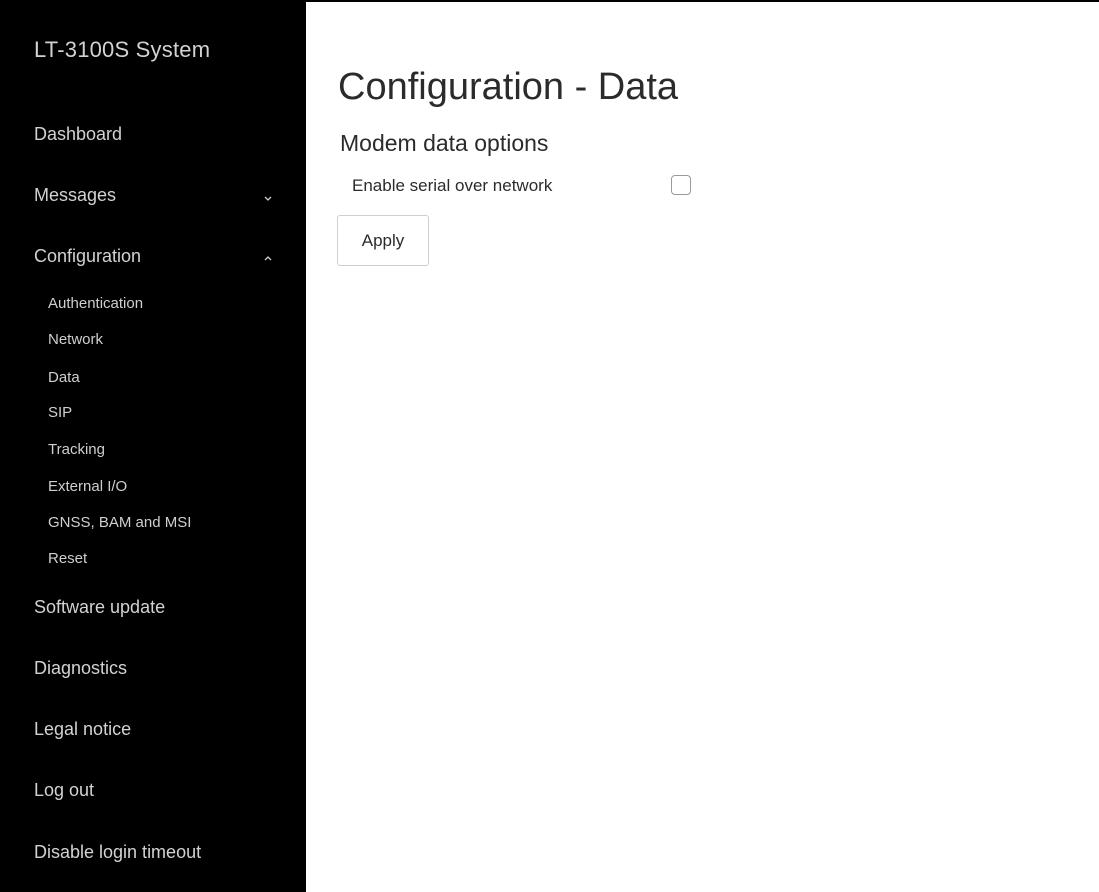 The image size is (1099, 892). I want to click on serial-over-network-checkbox, so click(681, 185).